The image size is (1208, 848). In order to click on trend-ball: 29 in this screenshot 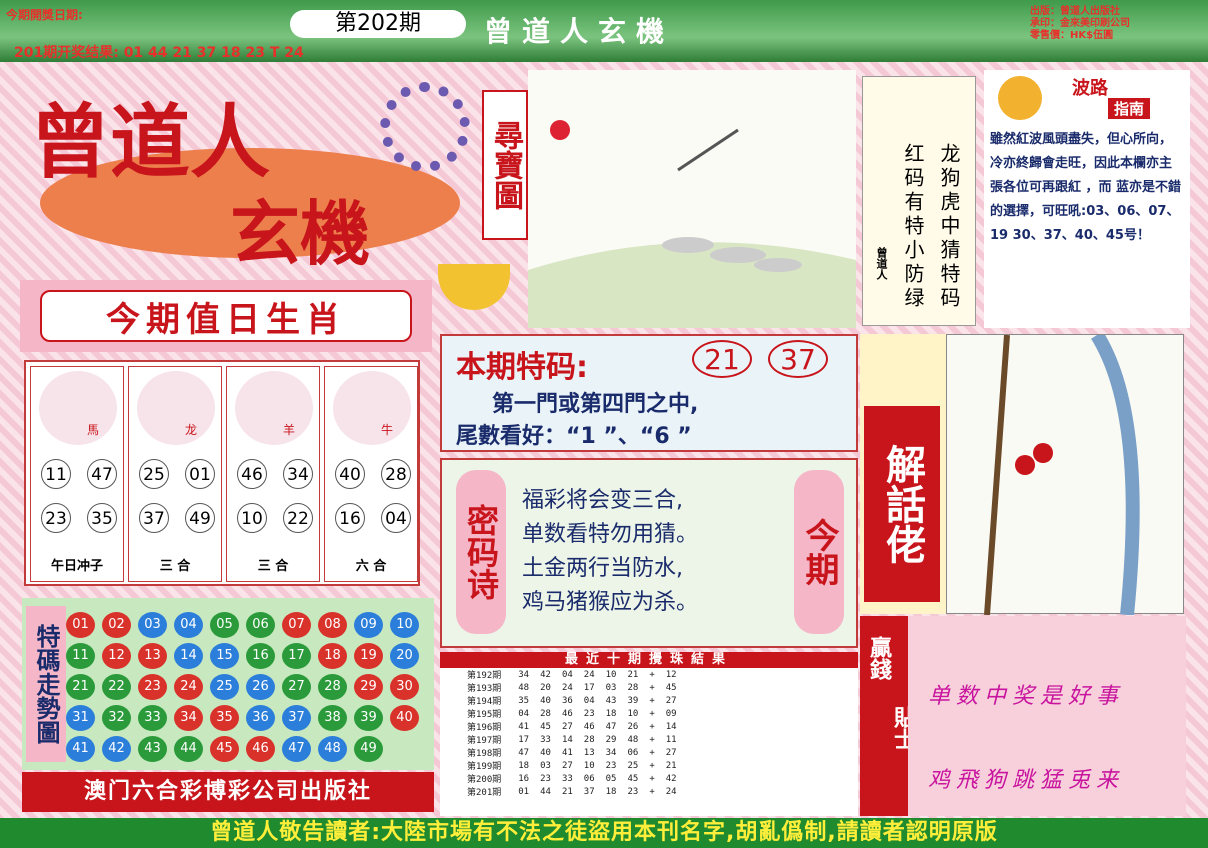, I will do `click(368, 687)`.